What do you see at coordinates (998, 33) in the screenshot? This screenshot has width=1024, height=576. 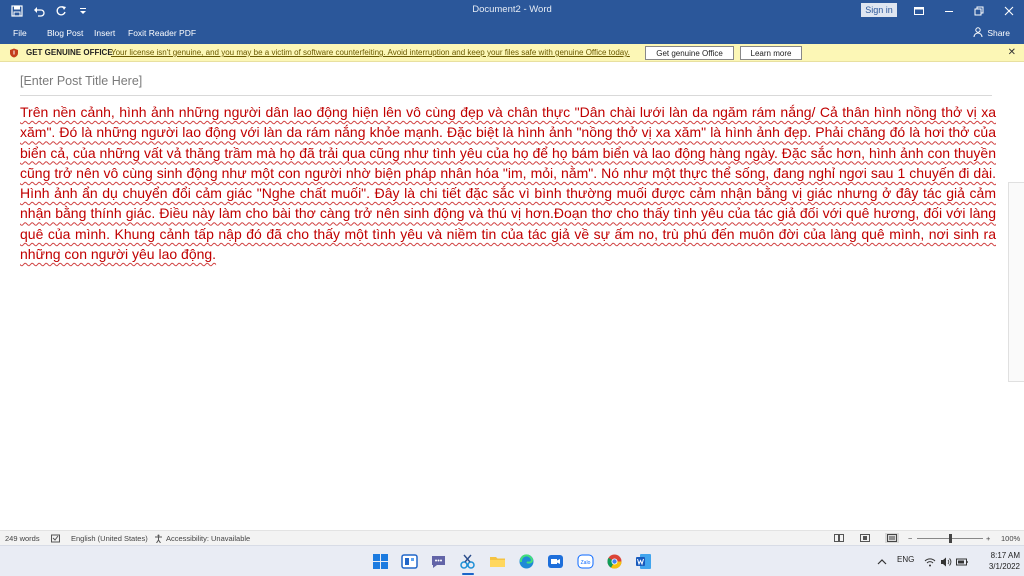 I see `share-label: Share` at bounding box center [998, 33].